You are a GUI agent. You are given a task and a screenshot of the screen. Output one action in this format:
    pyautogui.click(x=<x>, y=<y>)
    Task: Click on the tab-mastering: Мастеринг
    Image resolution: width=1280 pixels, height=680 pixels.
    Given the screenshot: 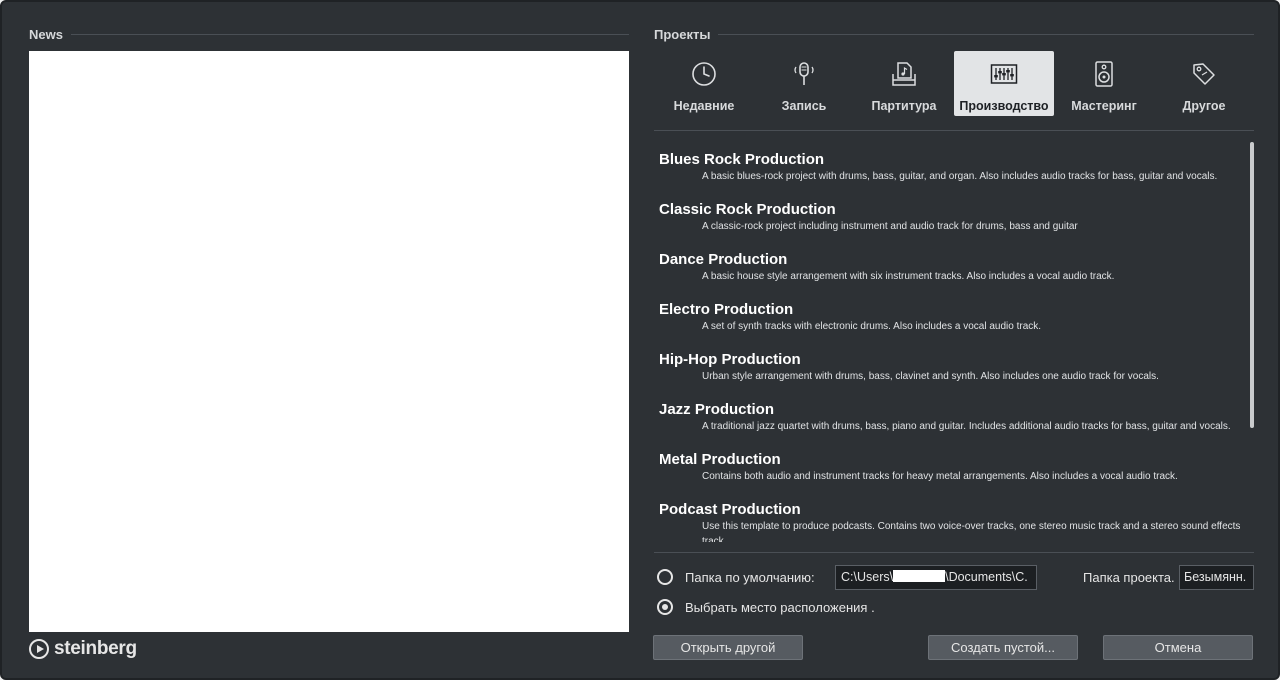 What is the action you would take?
    pyautogui.click(x=1104, y=83)
    